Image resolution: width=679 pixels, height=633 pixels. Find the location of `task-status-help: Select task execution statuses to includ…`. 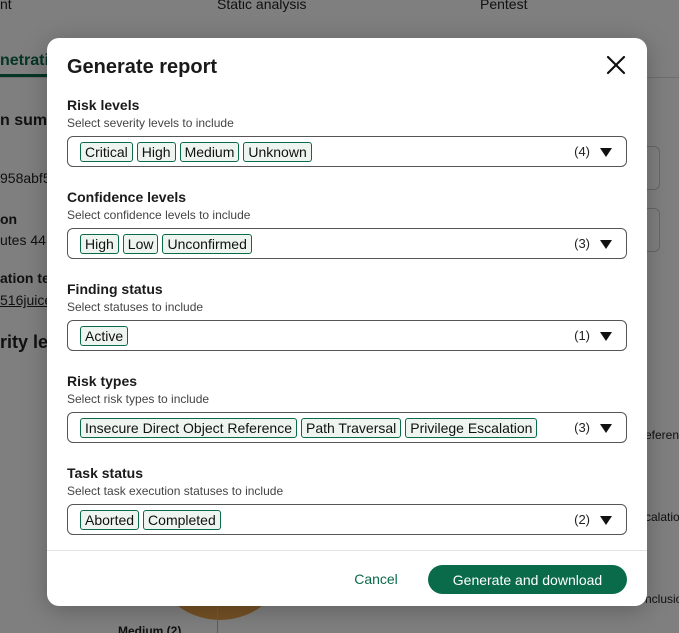

task-status-help: Select task execution statuses to includ… is located at coordinates (175, 491).